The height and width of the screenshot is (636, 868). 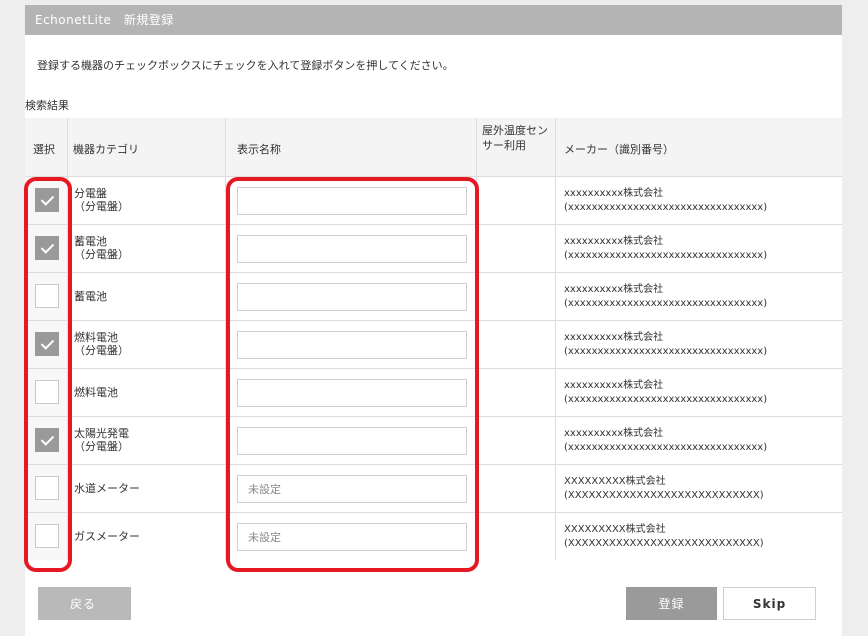 I want to click on window-title: EchonetLite 新規登録, so click(x=433, y=20).